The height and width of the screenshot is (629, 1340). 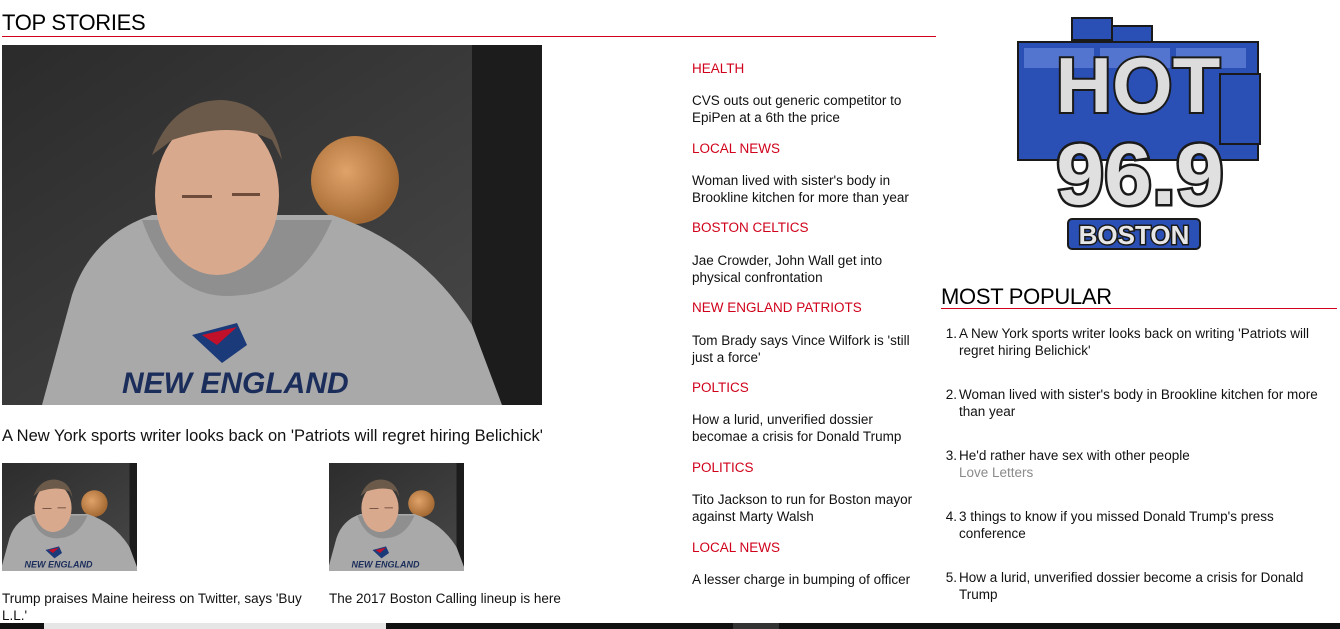 I want to click on list-number: 3., so click(x=951, y=455).